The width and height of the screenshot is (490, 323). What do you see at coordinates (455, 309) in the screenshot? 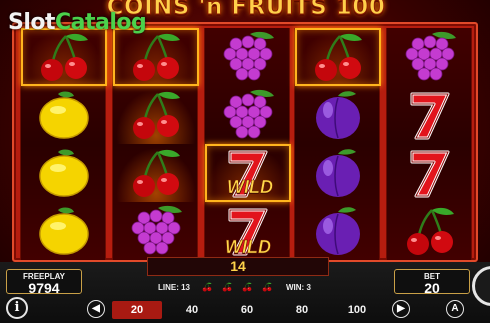
I see `autoplay-button: A` at bounding box center [455, 309].